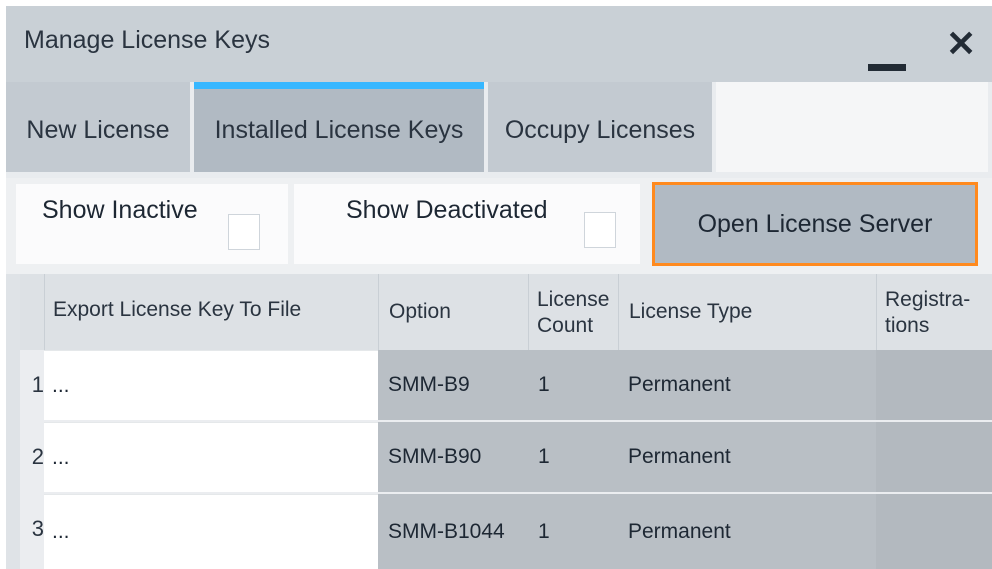 This screenshot has height=569, width=992. I want to click on tab-new-license: New License, so click(98, 127).